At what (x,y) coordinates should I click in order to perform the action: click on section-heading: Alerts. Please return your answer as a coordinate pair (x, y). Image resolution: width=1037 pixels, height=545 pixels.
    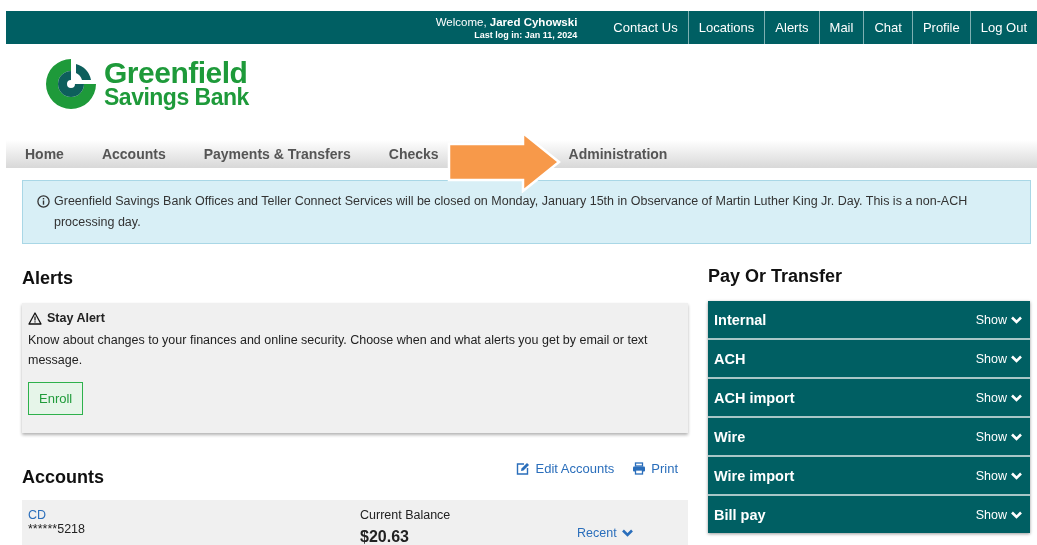
    Looking at the image, I should click on (48, 278).